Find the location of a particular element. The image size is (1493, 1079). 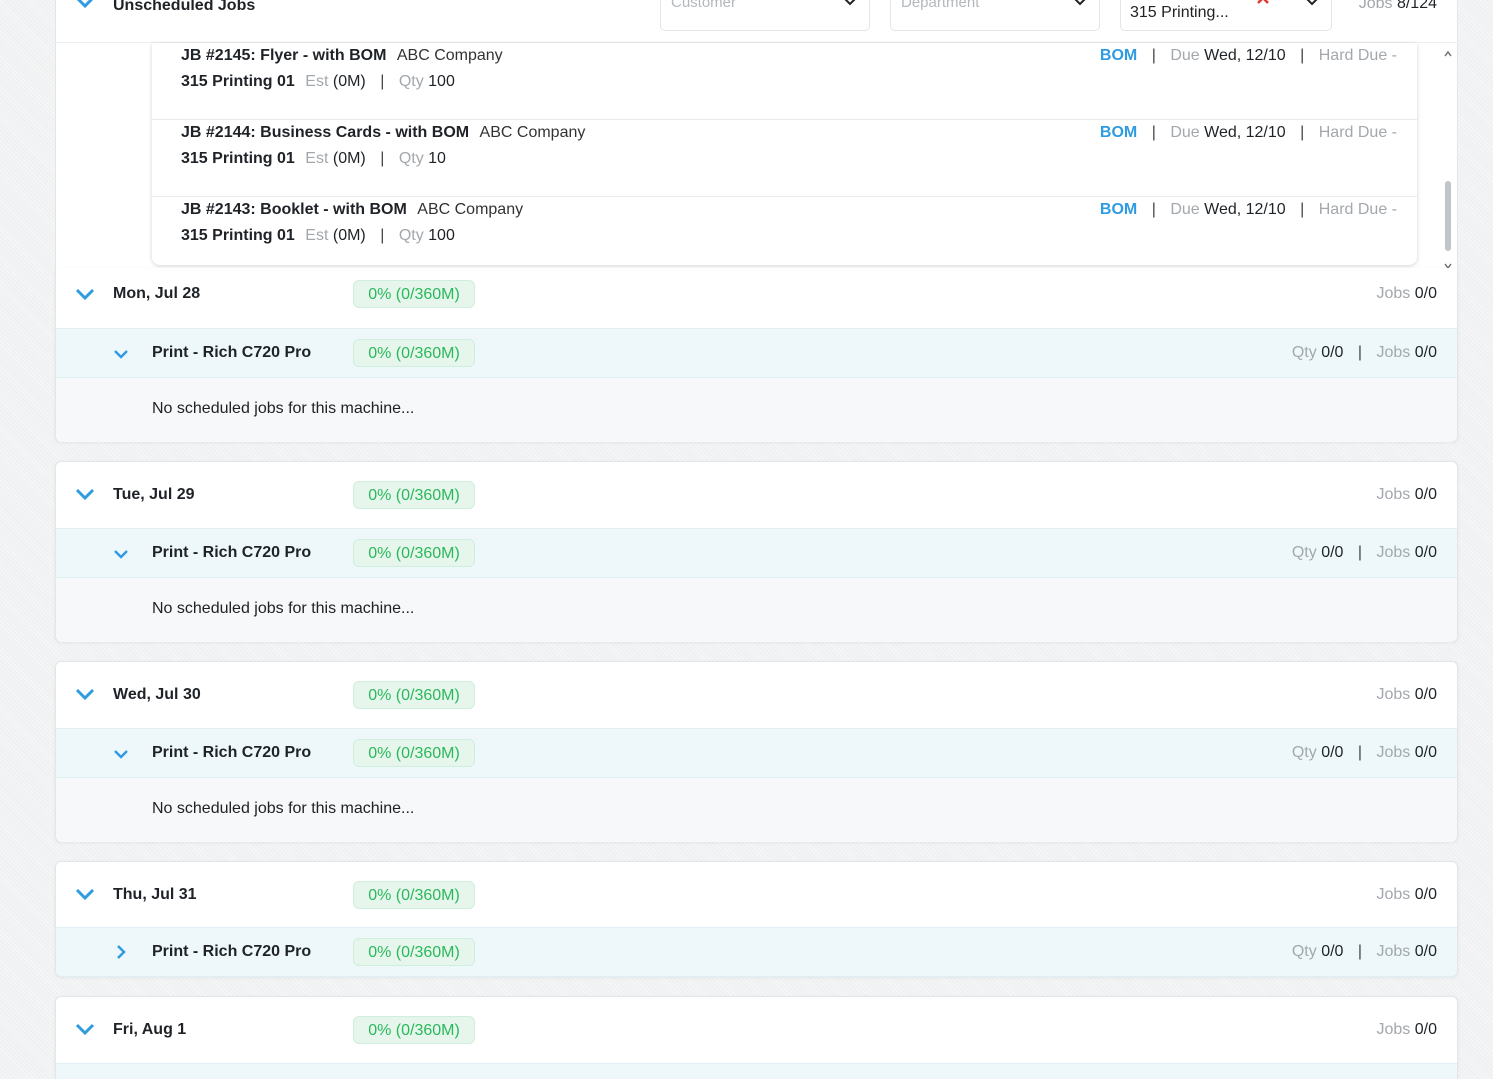

machine-row is located at coordinates (756, 1071).